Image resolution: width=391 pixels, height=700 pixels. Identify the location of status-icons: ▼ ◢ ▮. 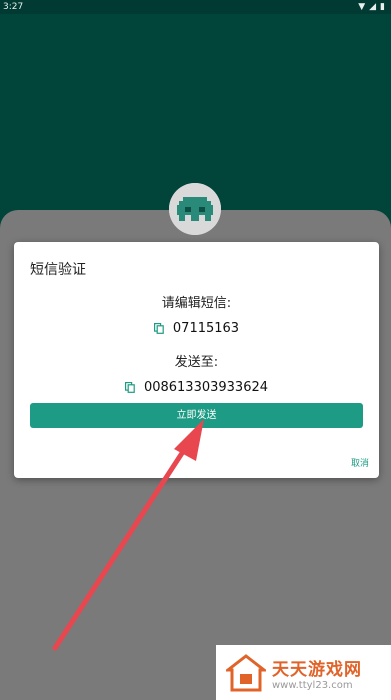
(371, 7).